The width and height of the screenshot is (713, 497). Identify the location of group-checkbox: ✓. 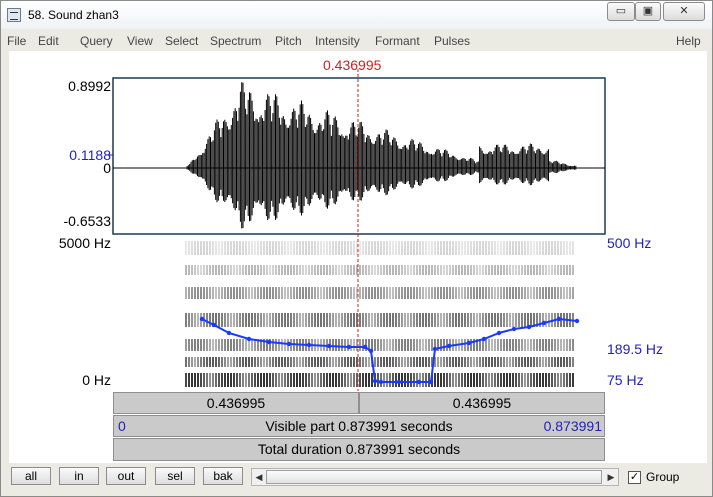
(634, 477).